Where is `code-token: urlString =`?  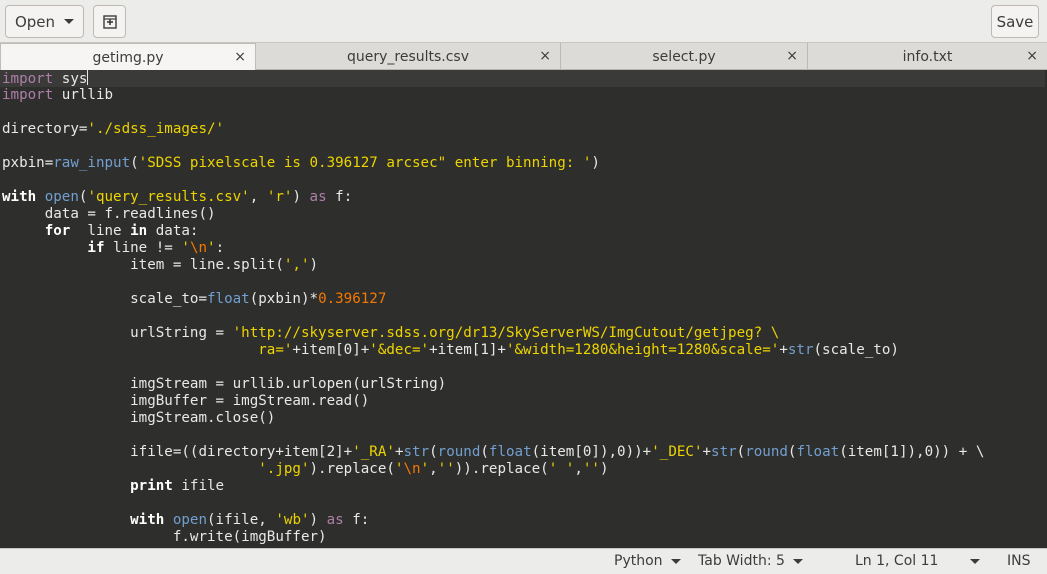 code-token: urlString = is located at coordinates (117, 333).